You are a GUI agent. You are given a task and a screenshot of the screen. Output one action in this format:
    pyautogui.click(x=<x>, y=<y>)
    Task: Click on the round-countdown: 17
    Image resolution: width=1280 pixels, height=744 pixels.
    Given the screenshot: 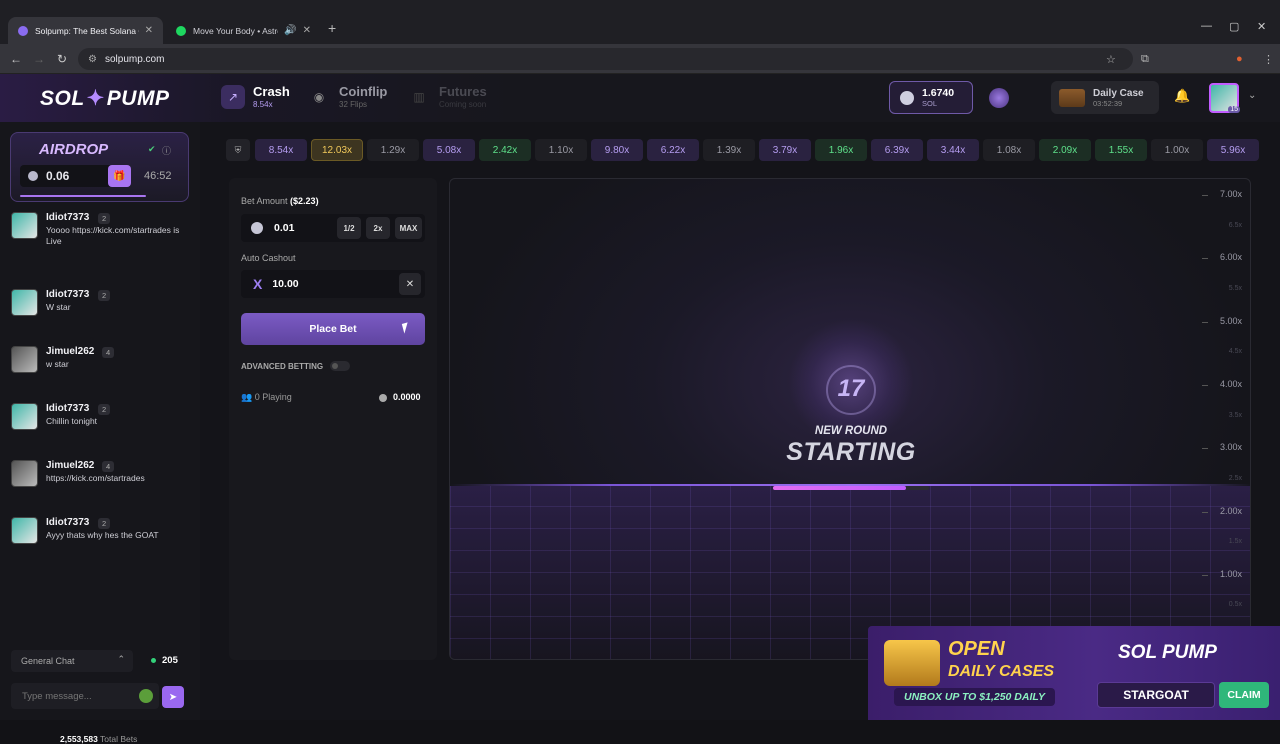 What is the action you would take?
    pyautogui.click(x=851, y=388)
    